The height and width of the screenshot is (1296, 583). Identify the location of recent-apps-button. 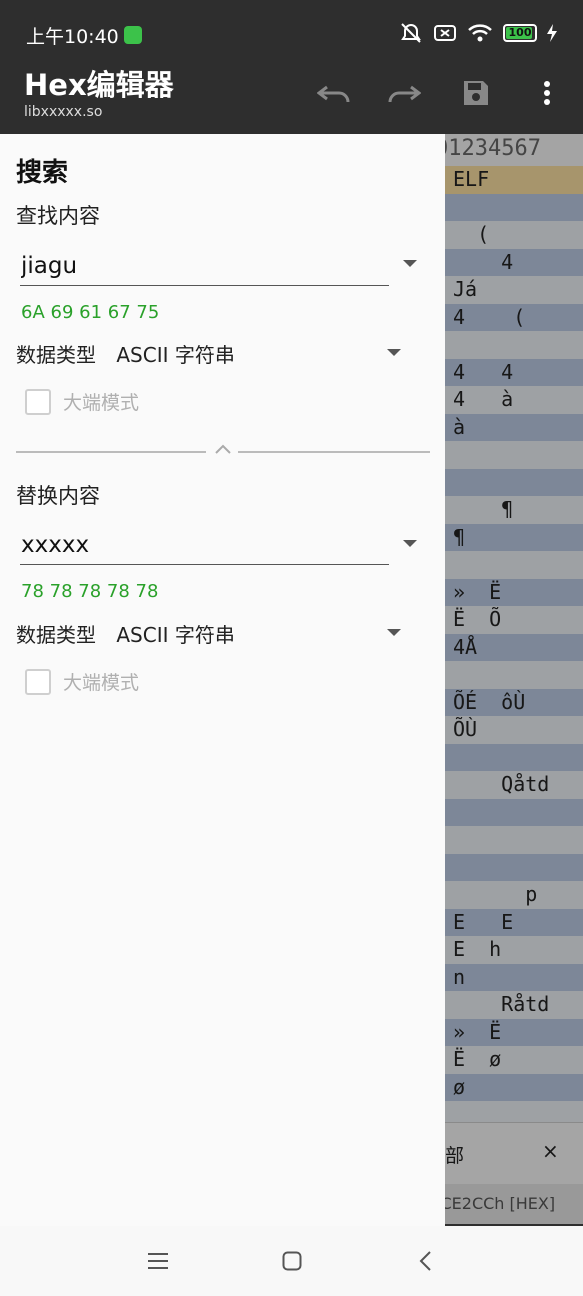
(158, 1261).